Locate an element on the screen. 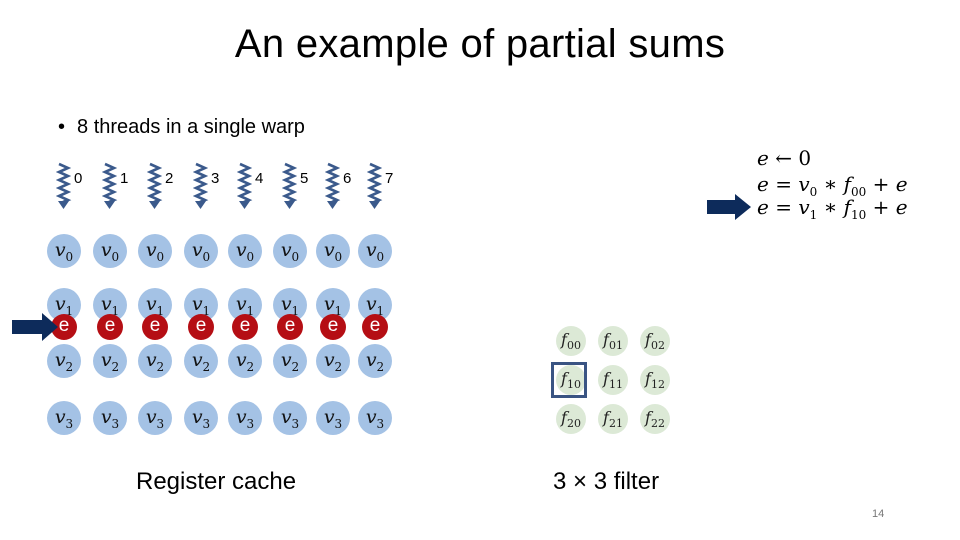 This screenshot has width=960, height=540. thread-7: 7 is located at coordinates (387, 186).